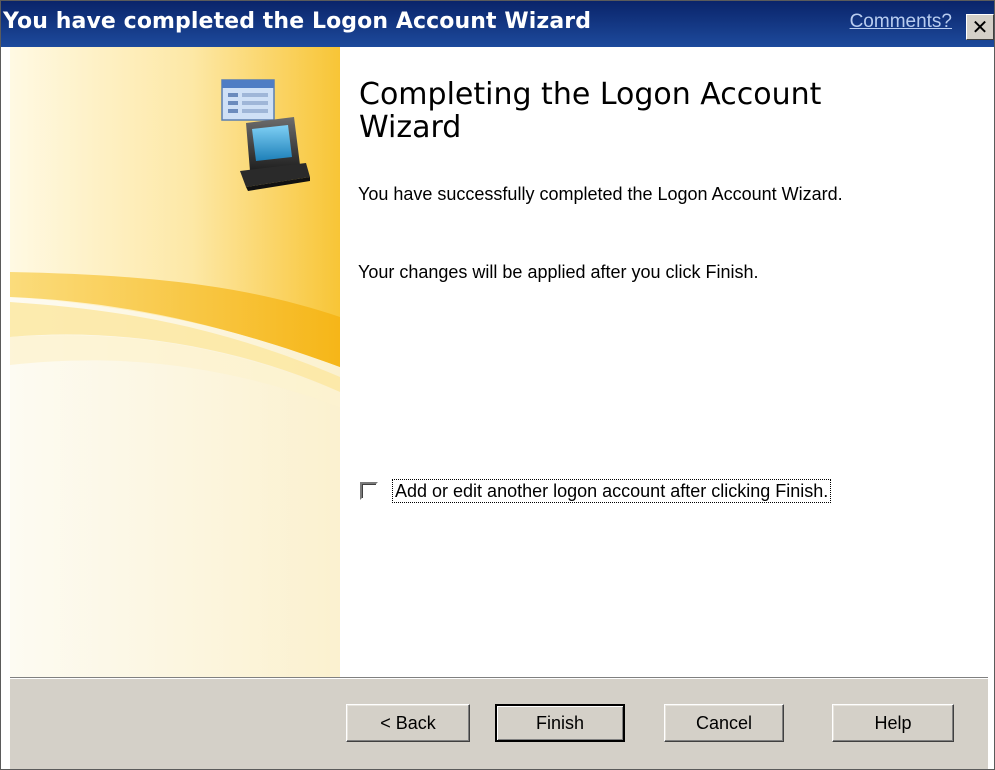  What do you see at coordinates (560, 723) in the screenshot?
I see `finish-button: Finish` at bounding box center [560, 723].